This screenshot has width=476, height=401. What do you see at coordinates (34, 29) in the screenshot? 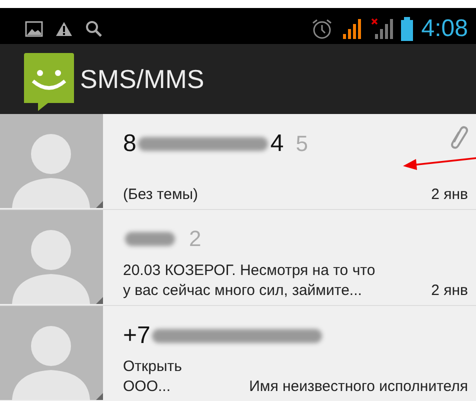
I see `image-icon` at bounding box center [34, 29].